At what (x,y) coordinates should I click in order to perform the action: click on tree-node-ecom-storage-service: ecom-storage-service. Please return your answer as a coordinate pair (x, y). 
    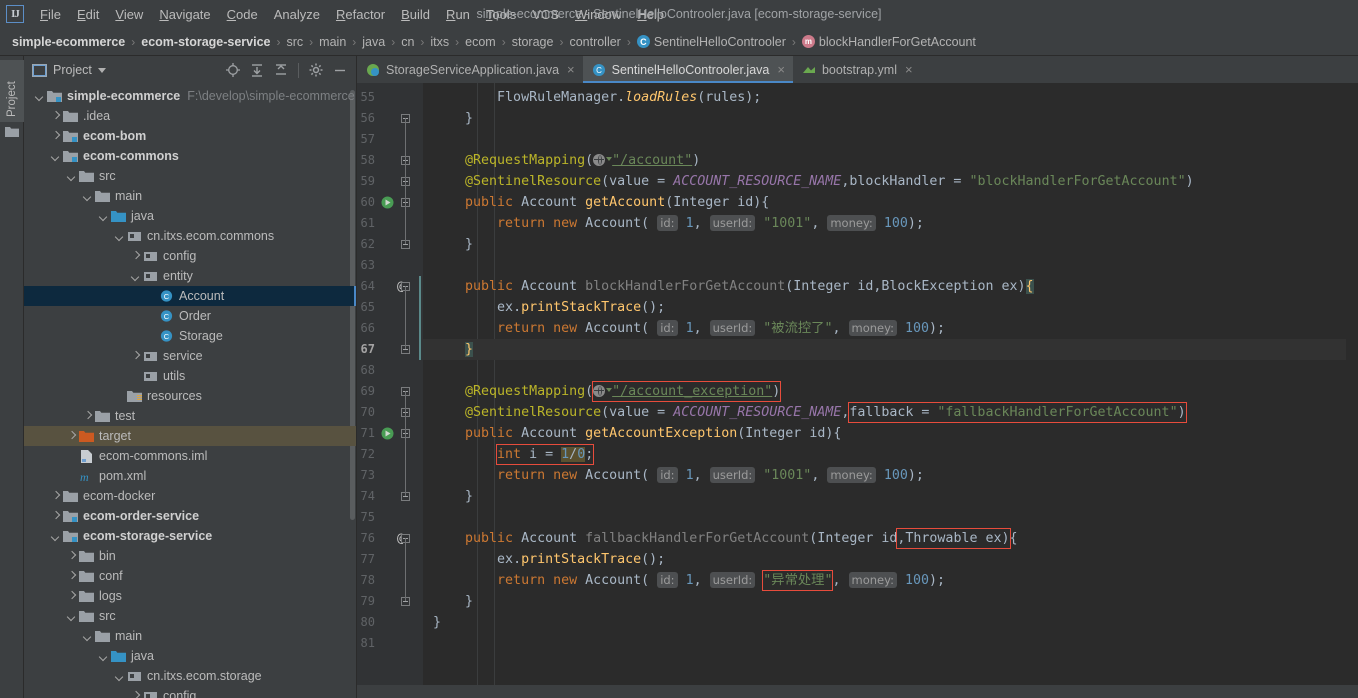
    Looking at the image, I should click on (190, 536).